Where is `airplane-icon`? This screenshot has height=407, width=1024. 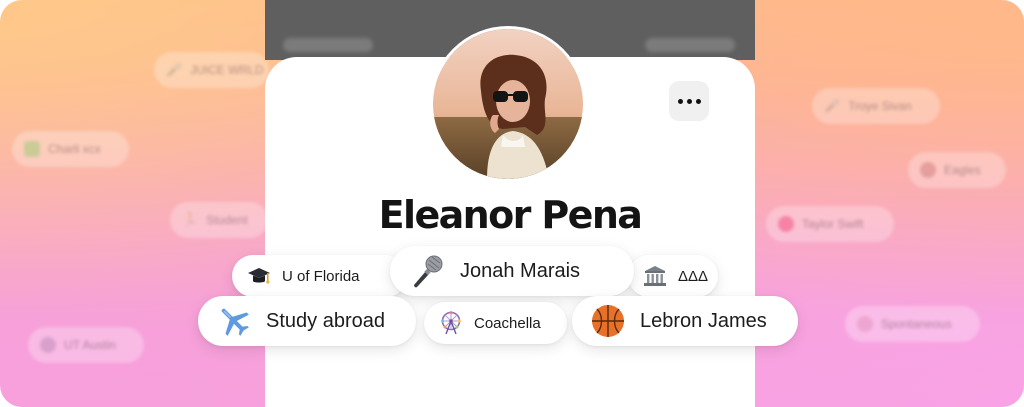 airplane-icon is located at coordinates (234, 321).